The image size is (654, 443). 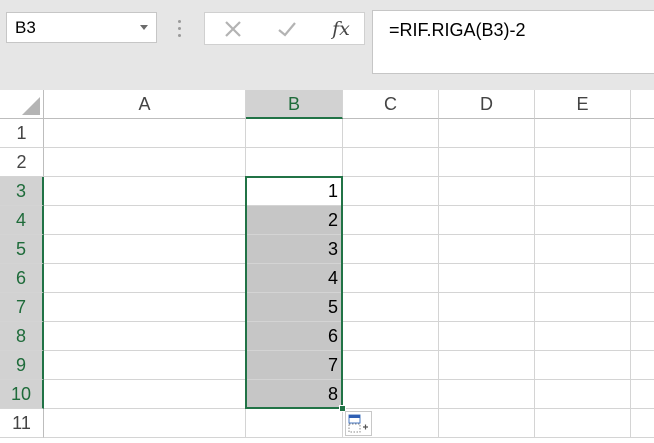 I want to click on row-header-6: 6, so click(x=22, y=278).